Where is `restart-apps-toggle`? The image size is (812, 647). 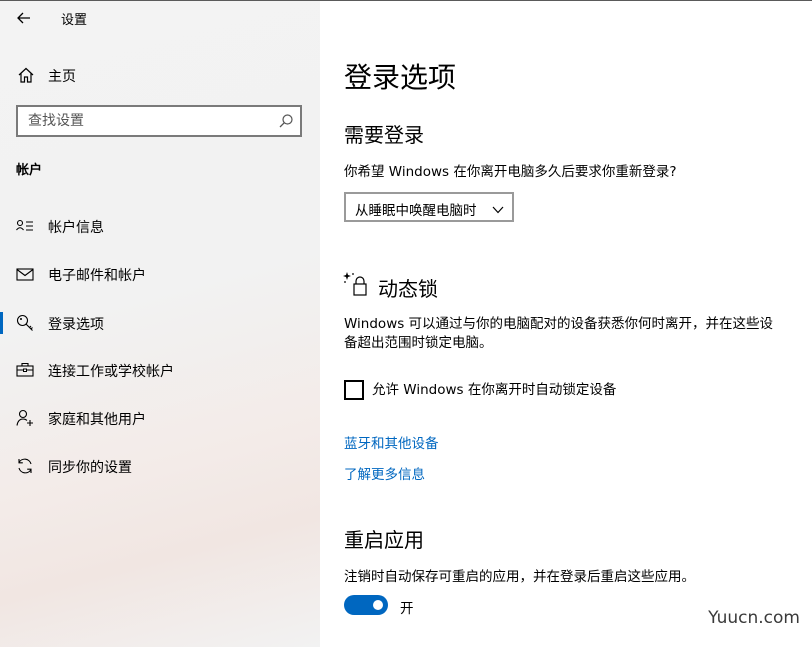
restart-apps-toggle is located at coordinates (366, 605).